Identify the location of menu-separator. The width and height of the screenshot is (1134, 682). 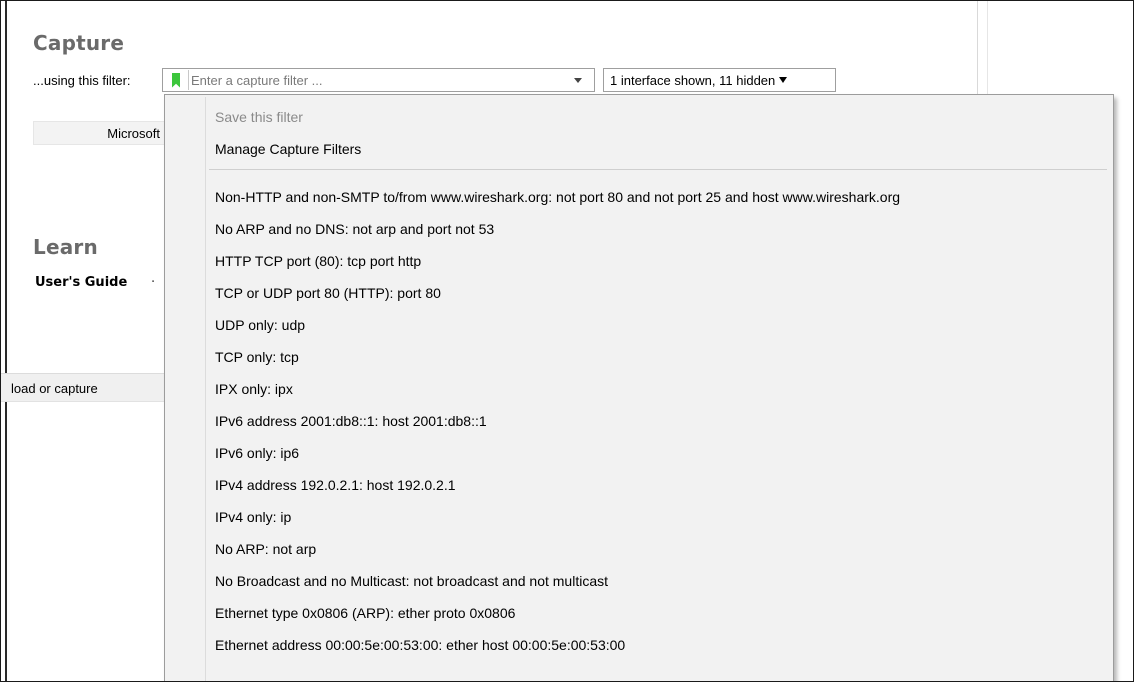
(658, 169).